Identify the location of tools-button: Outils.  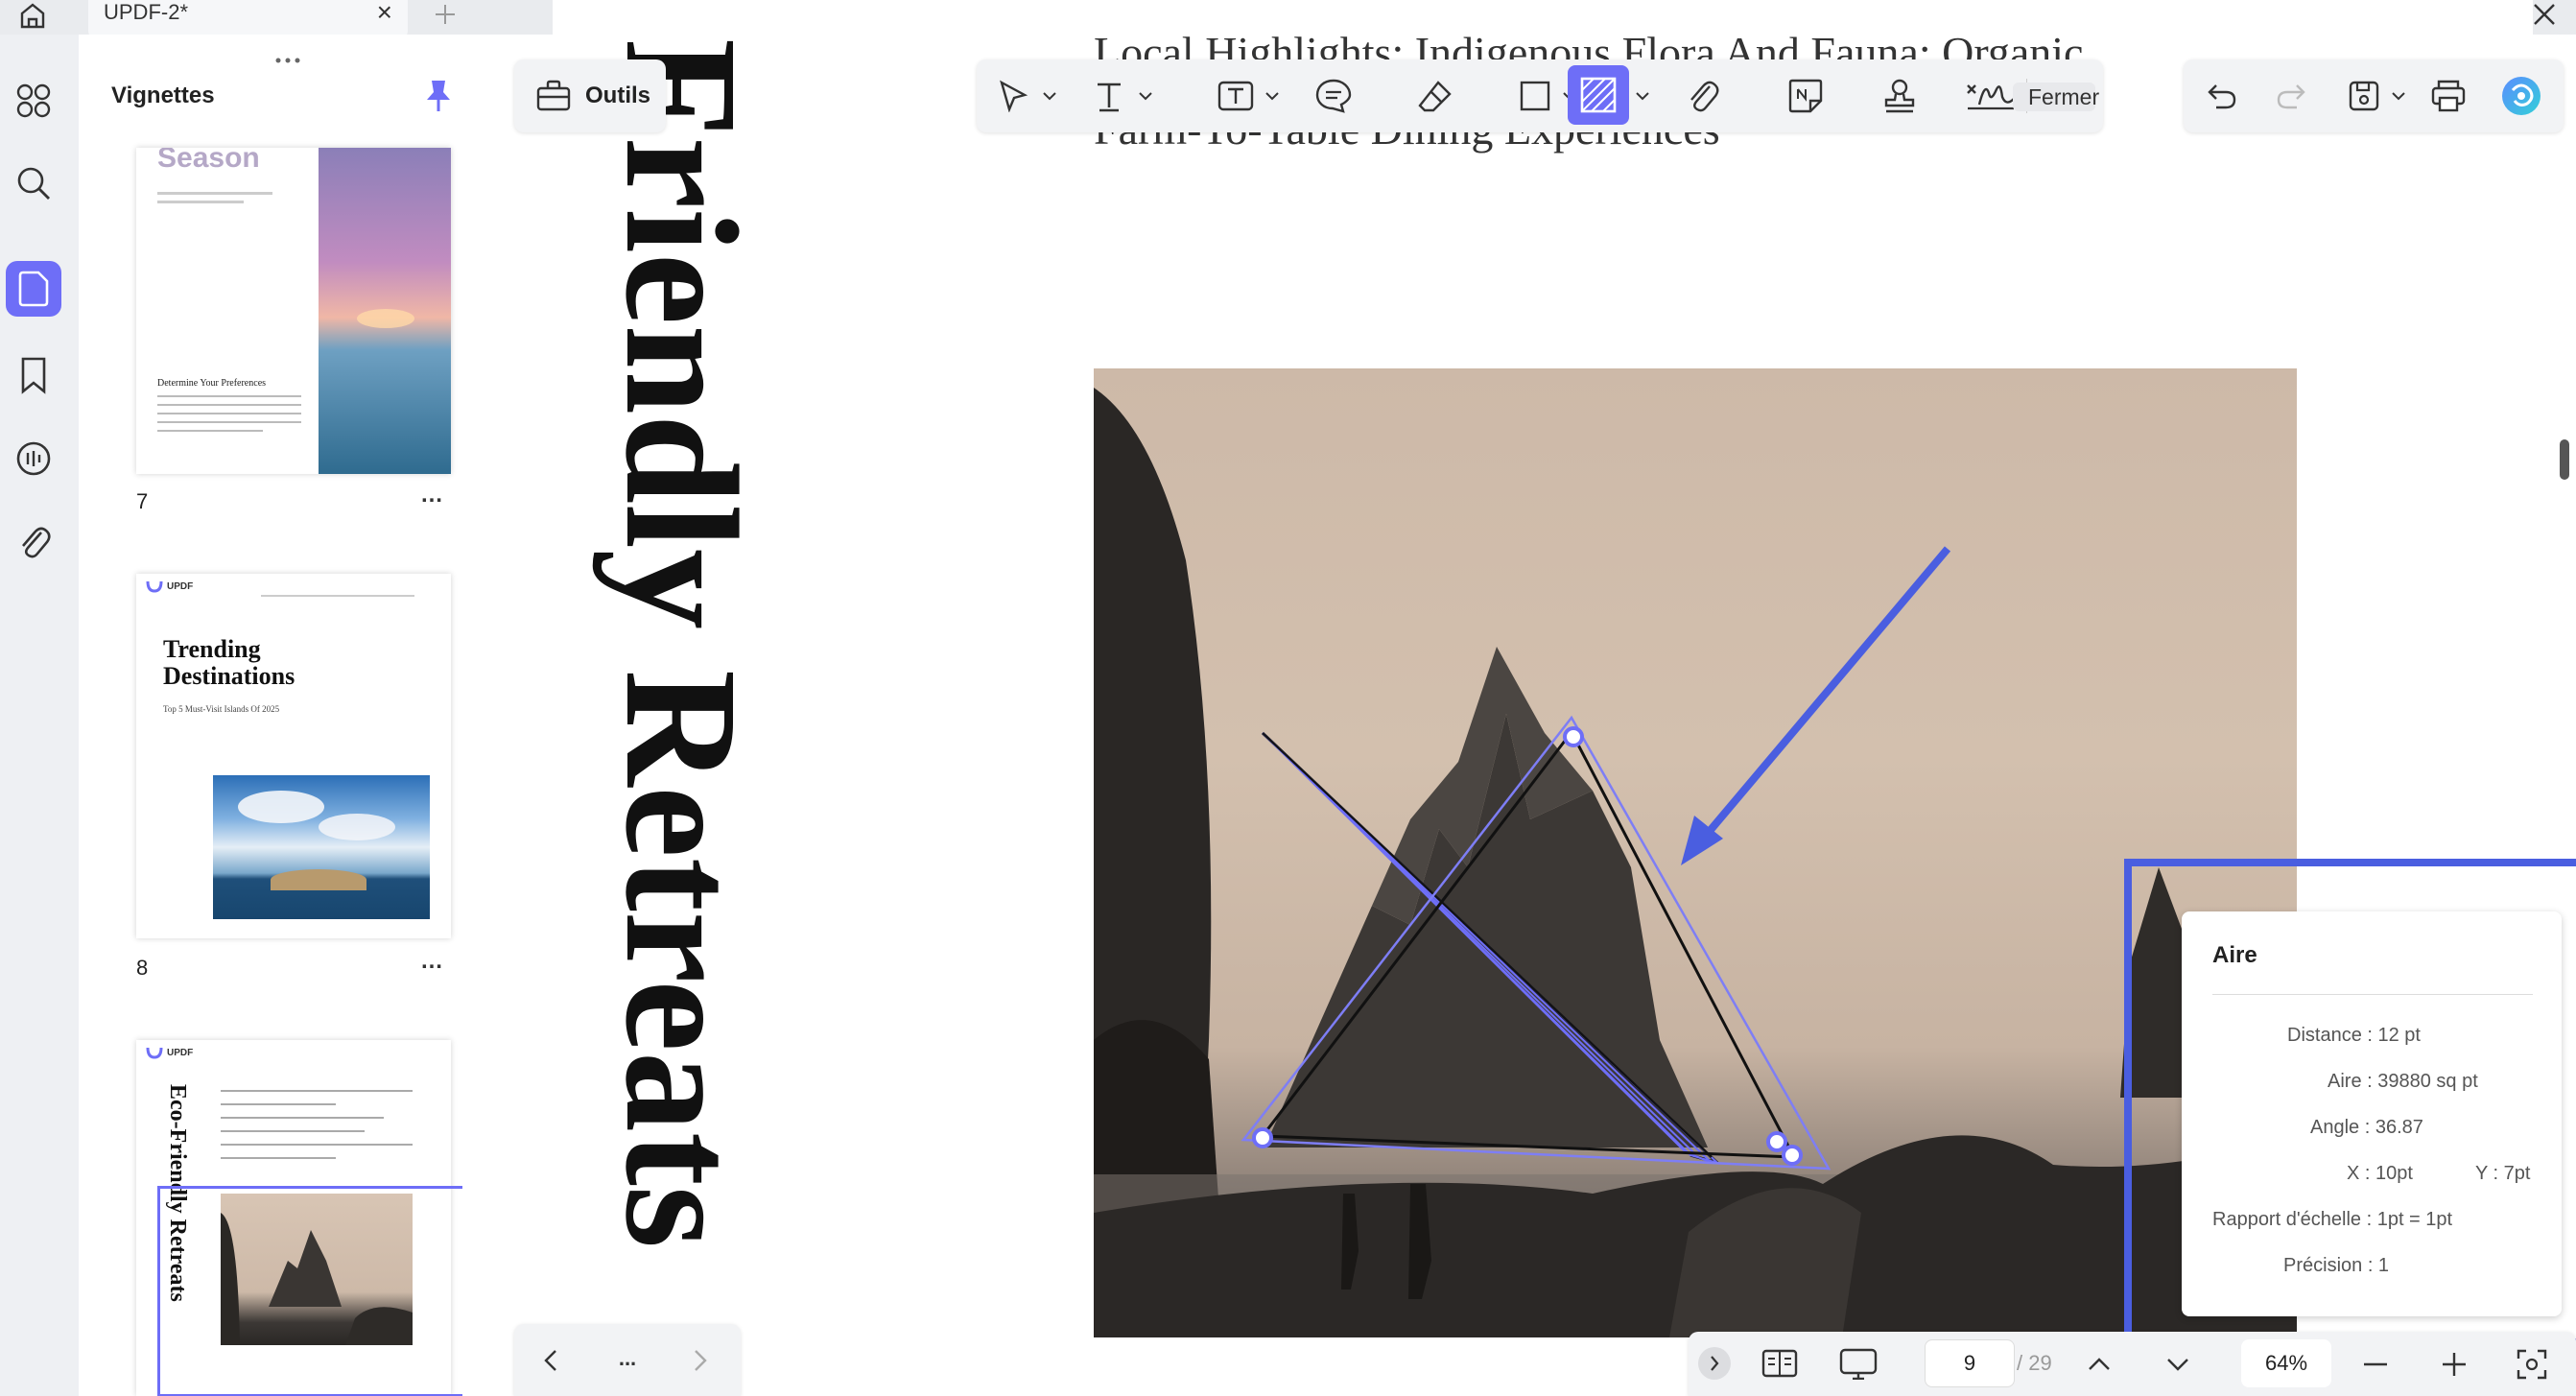
(590, 96).